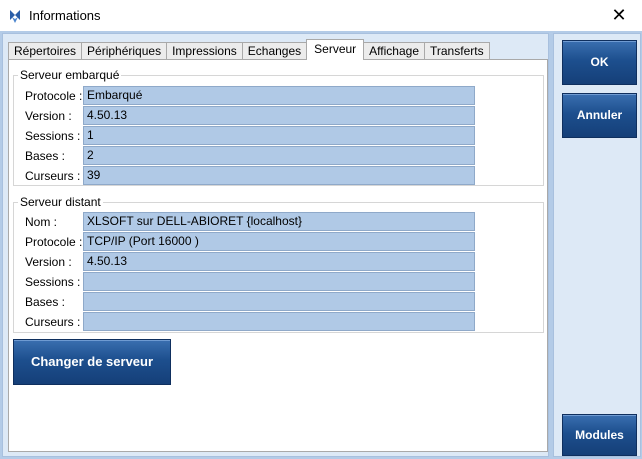  What do you see at coordinates (599, 115) in the screenshot?
I see `cancel-button: Annuler` at bounding box center [599, 115].